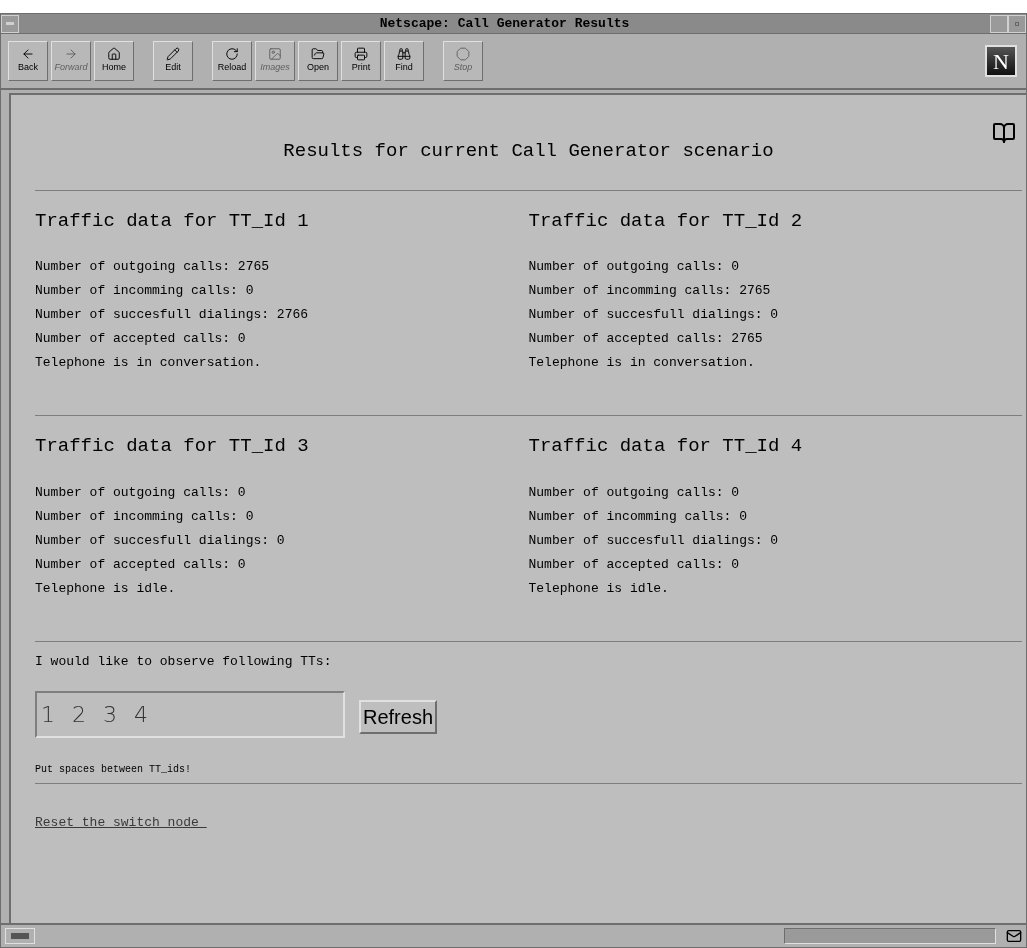 The image size is (1027, 948). What do you see at coordinates (463, 54) in the screenshot?
I see `octagon-icon` at bounding box center [463, 54].